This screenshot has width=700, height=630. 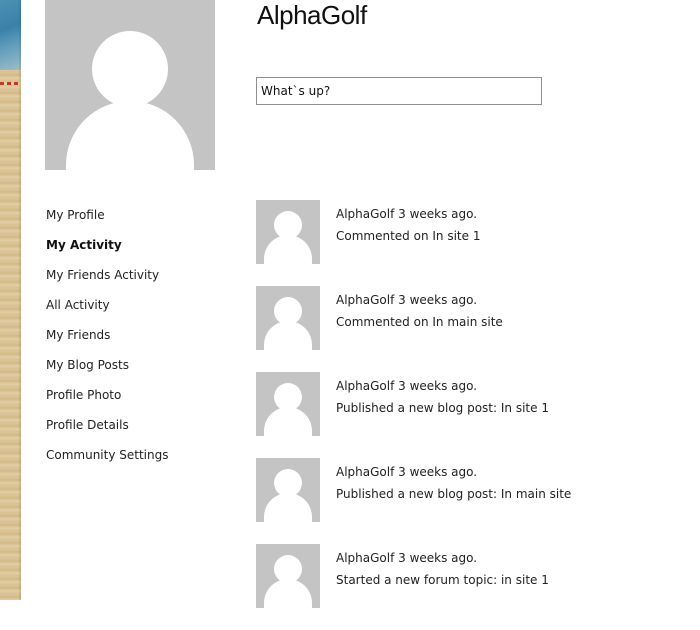 I want to click on activity-action: Published a new blog post: In main site, so click(x=454, y=494).